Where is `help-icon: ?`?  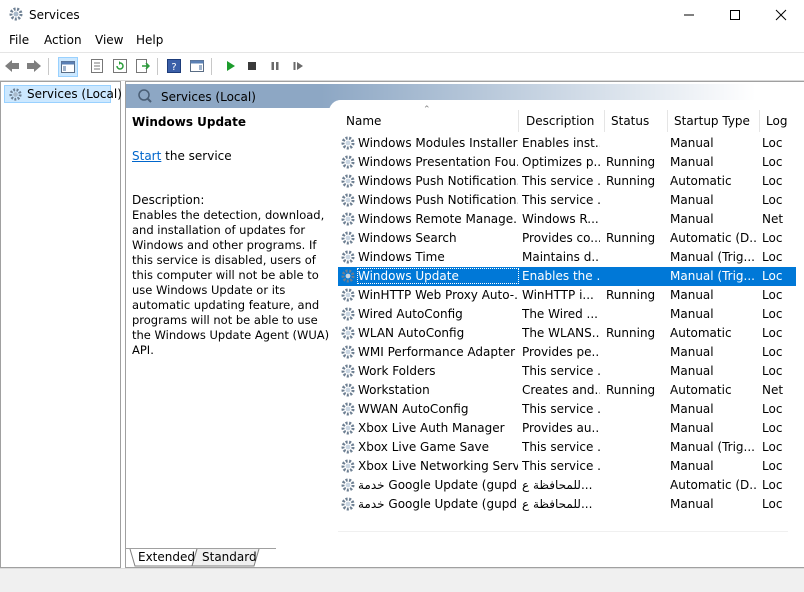 help-icon: ? is located at coordinates (174, 66).